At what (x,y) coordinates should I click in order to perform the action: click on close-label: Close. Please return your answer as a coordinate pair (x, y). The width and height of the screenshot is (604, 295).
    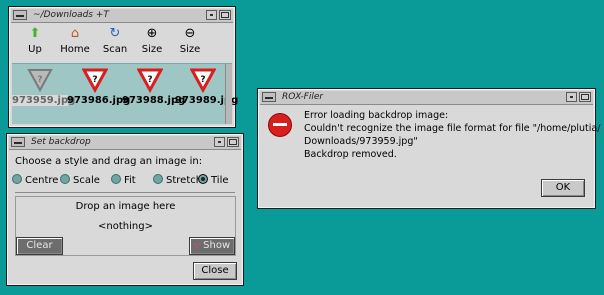
    Looking at the image, I should click on (215, 270).